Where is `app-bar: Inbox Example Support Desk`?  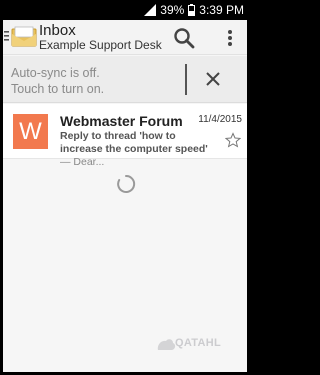 app-bar: Inbox Example Support Desk is located at coordinates (125, 37).